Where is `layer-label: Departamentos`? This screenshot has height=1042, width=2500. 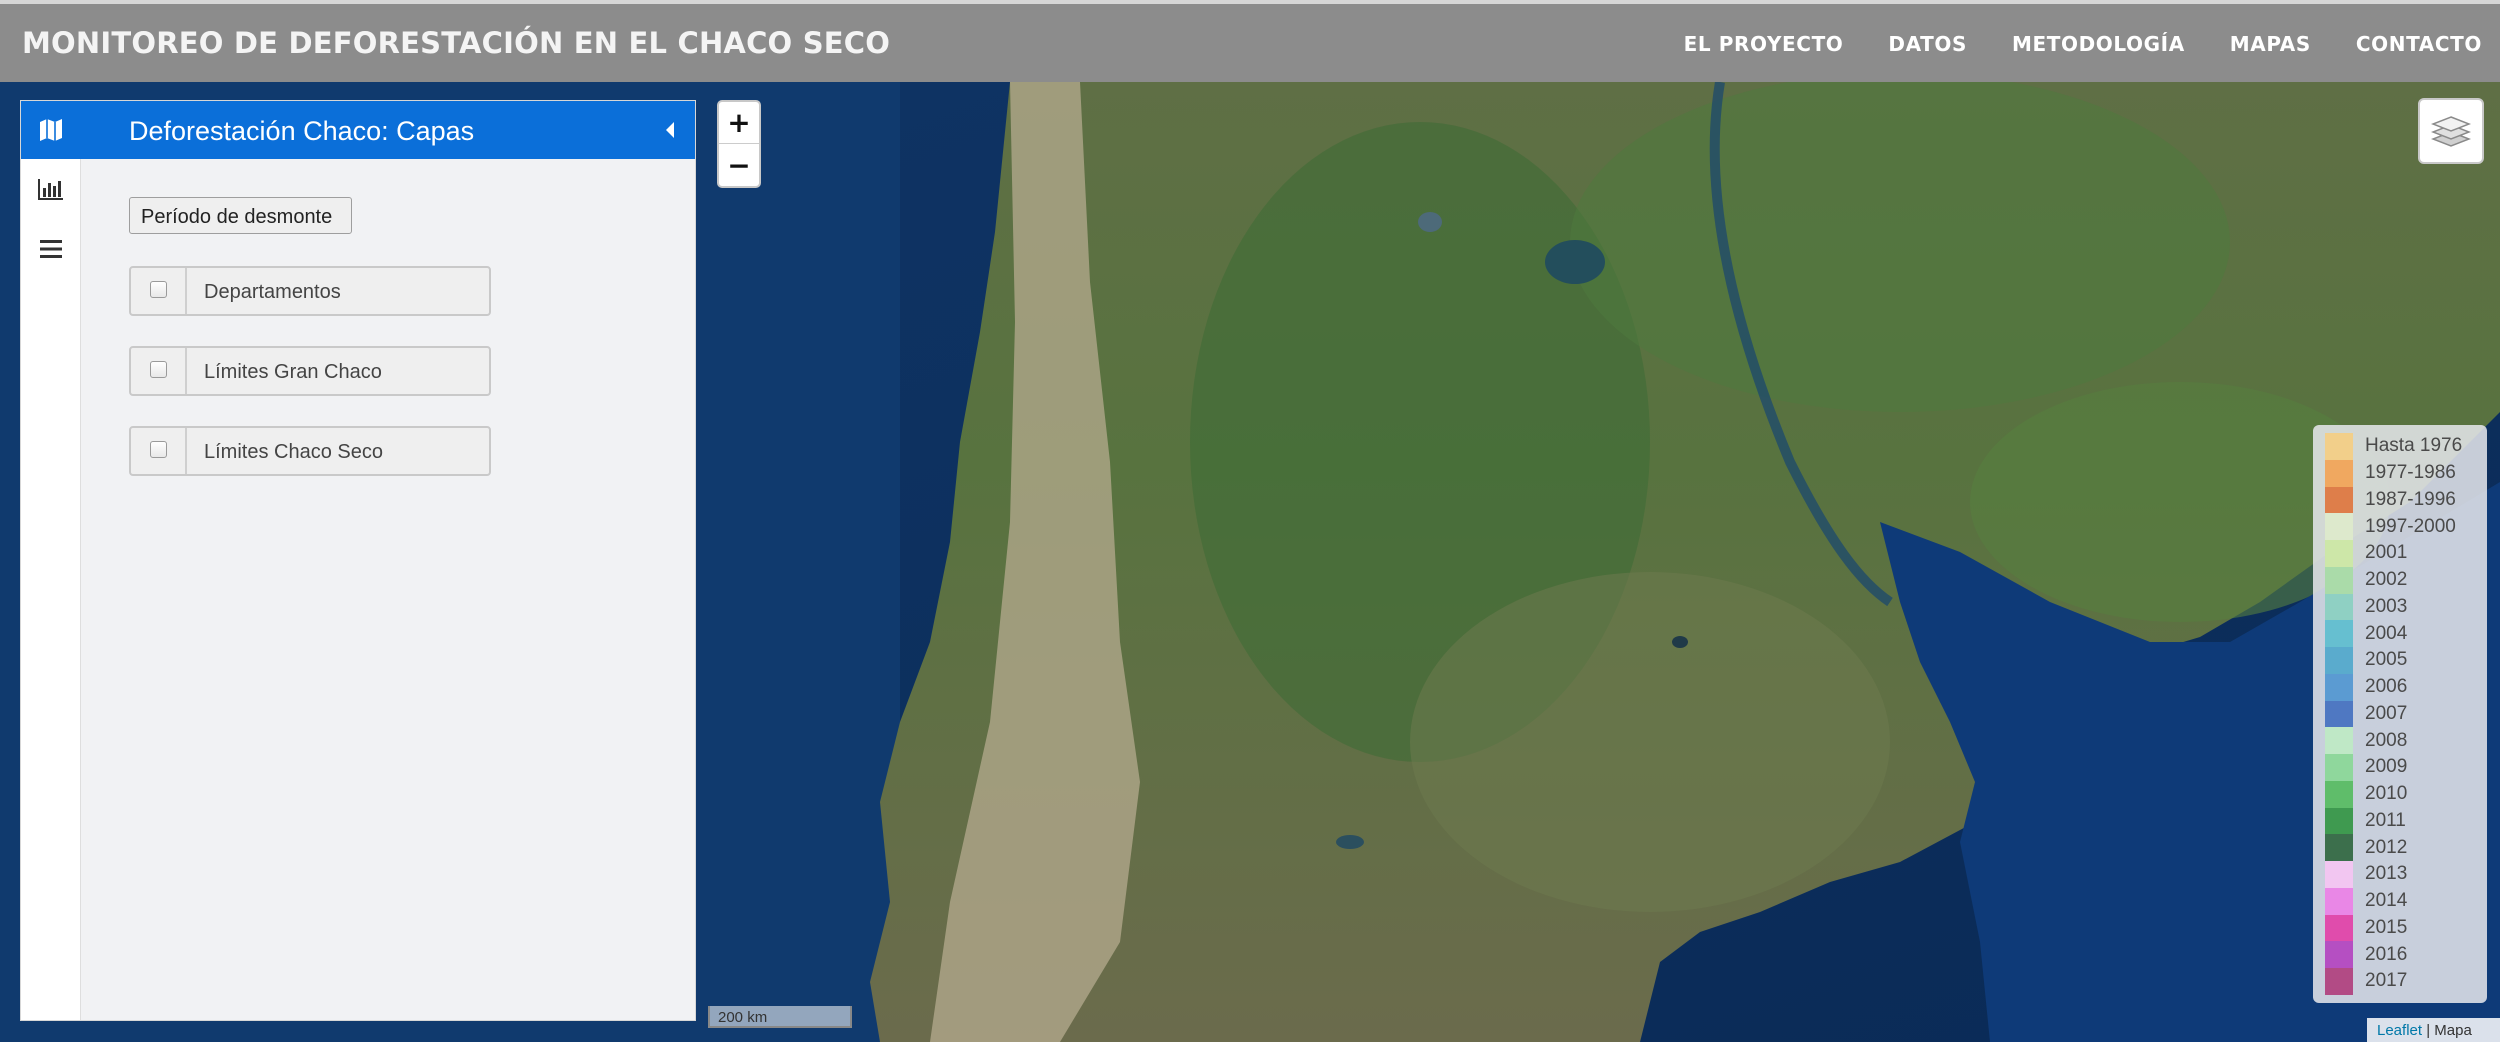
layer-label: Departamentos is located at coordinates (264, 291).